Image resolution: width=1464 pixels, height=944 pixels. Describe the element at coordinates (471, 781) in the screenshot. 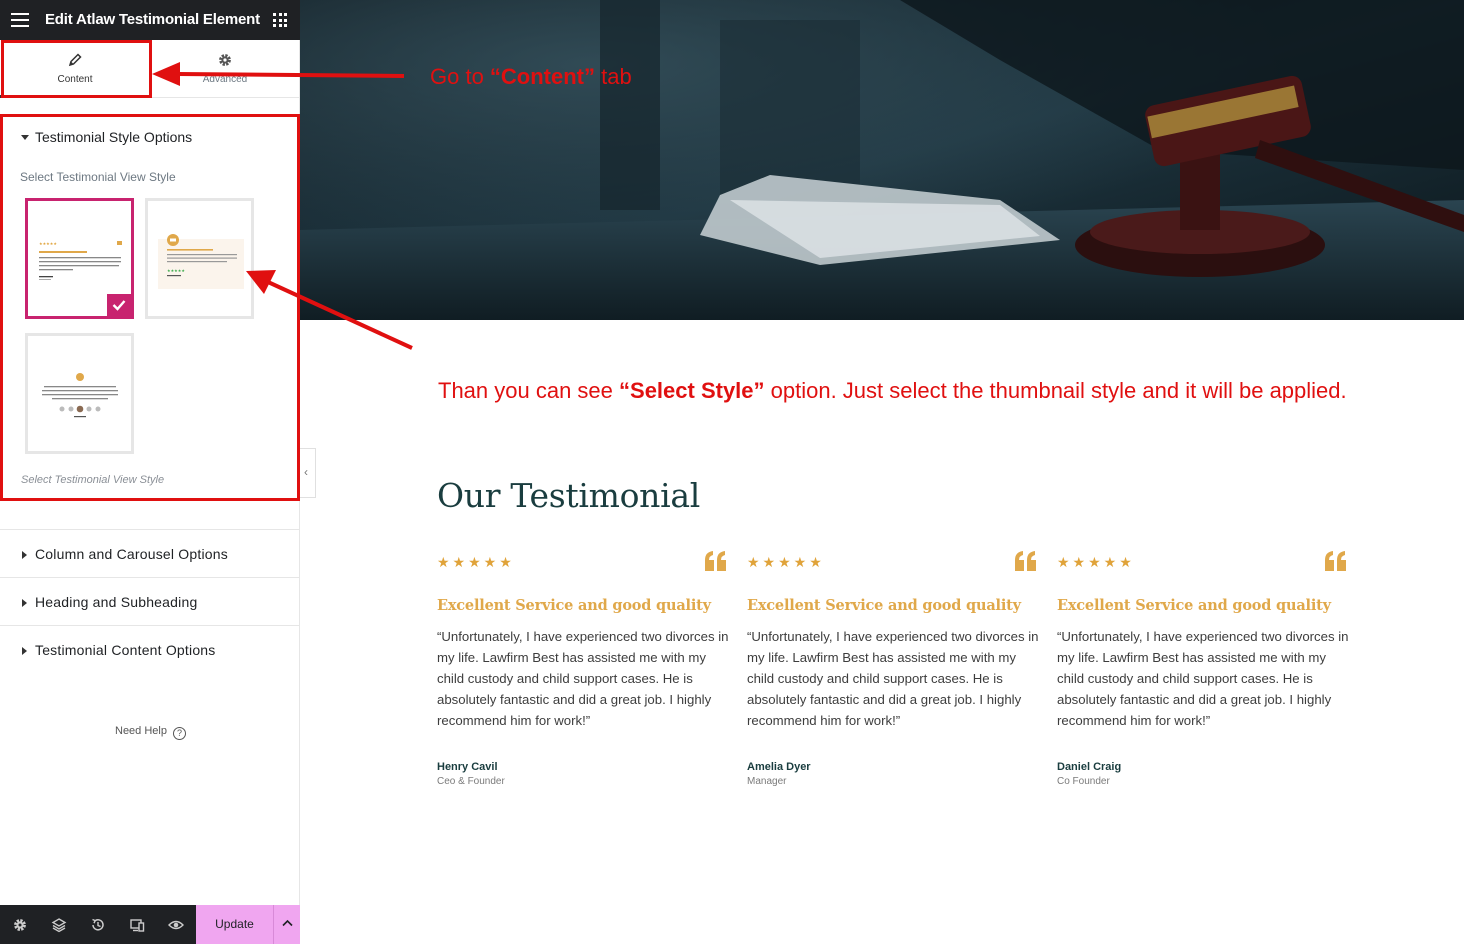

I see `author-role: Ceo & Founder` at that location.